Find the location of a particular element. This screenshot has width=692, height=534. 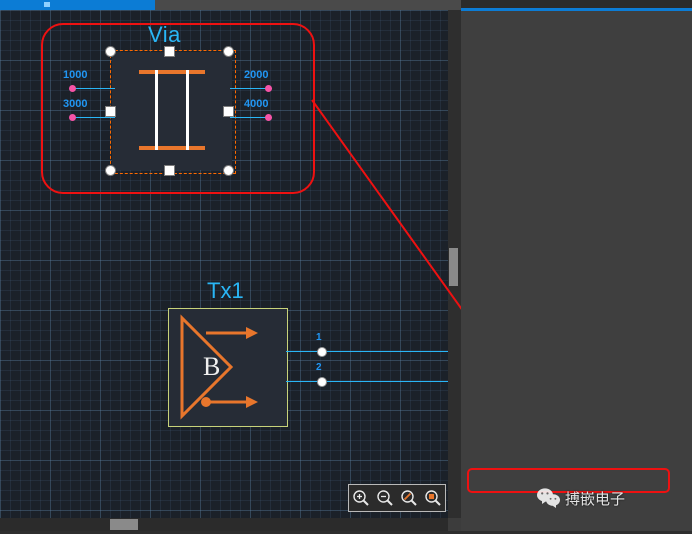

wechat-icon is located at coordinates (548, 498).